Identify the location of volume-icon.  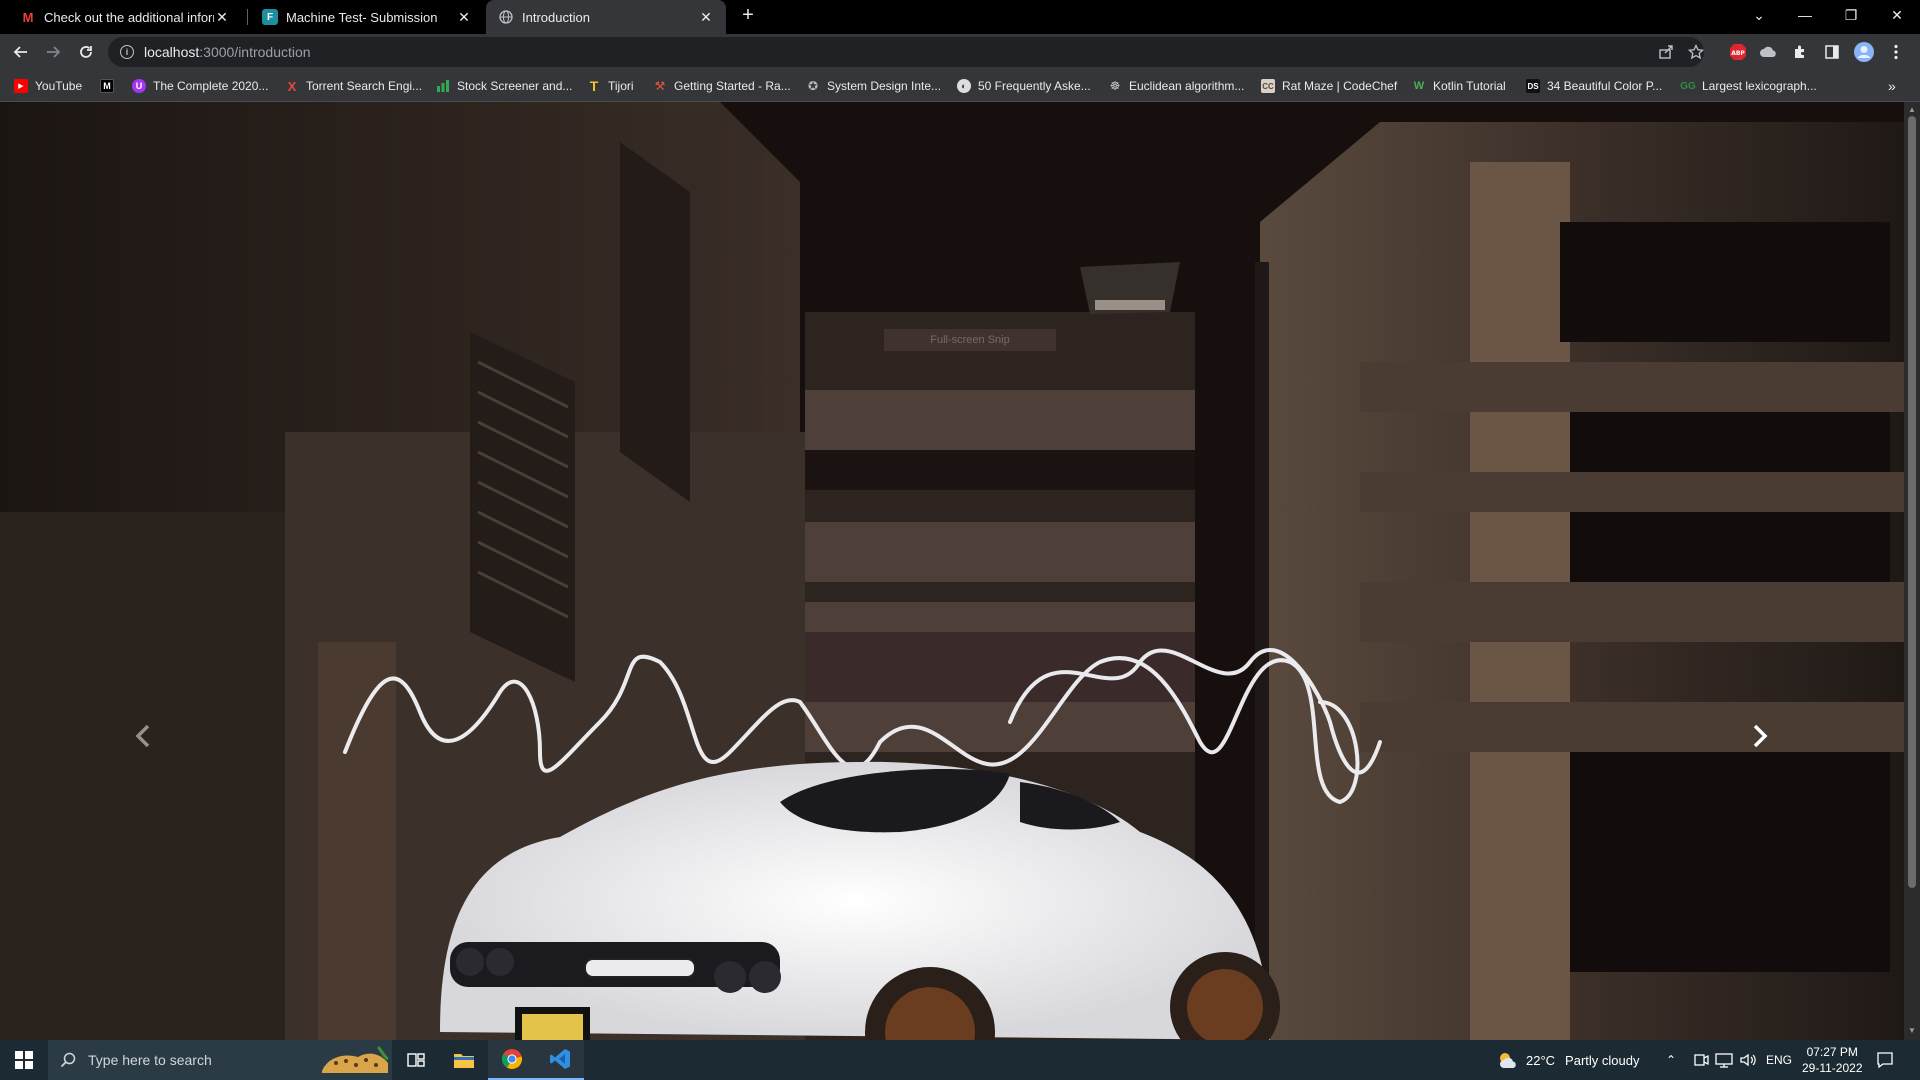
(1748, 1060).